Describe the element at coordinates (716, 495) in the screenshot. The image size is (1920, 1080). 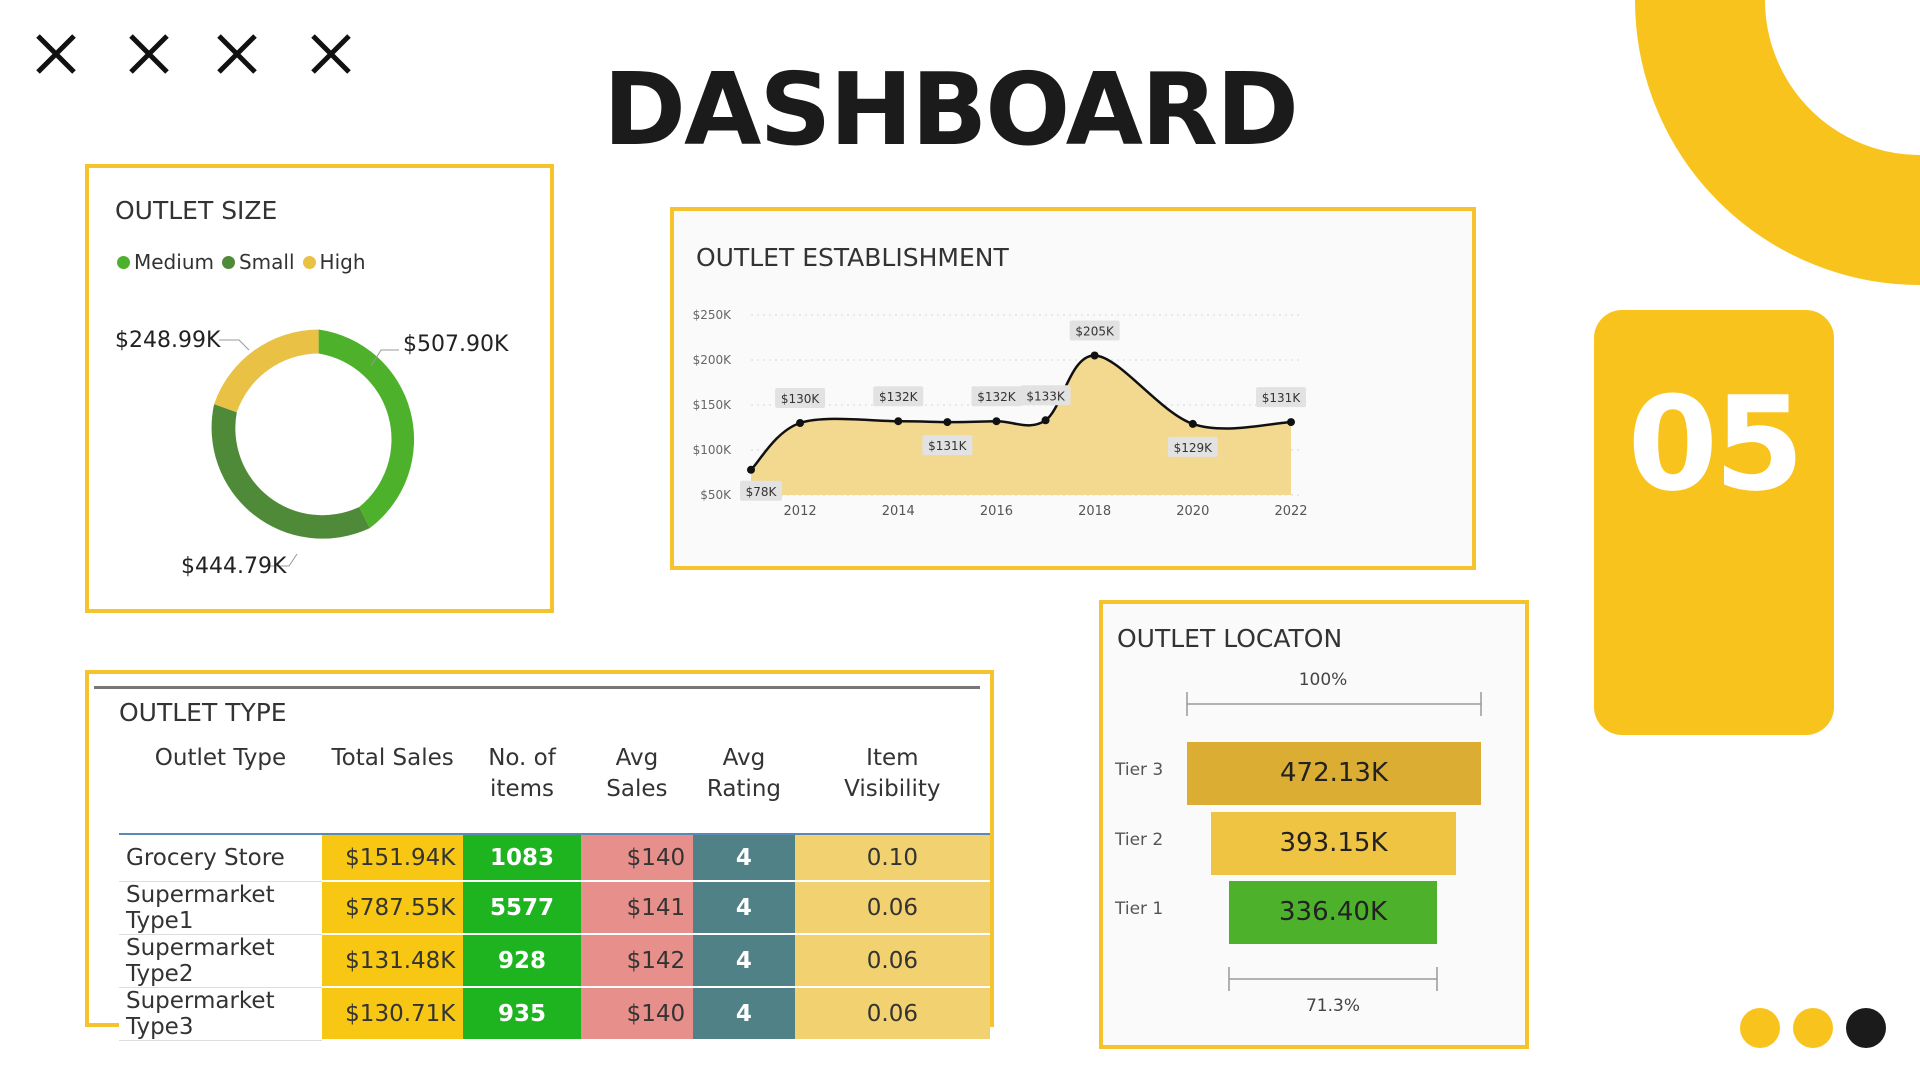
I see `y-tick-label: $50K` at that location.